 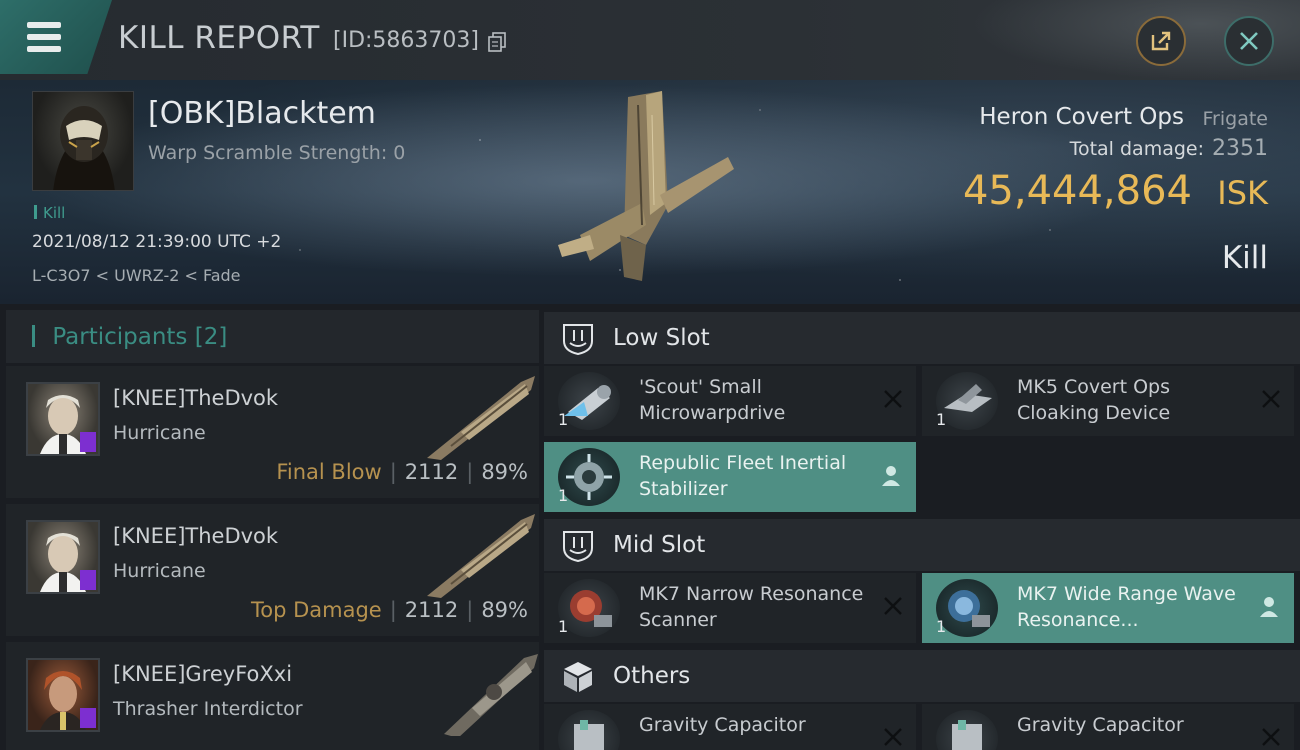 I want to click on report-type: Kill, so click(x=1244, y=258).